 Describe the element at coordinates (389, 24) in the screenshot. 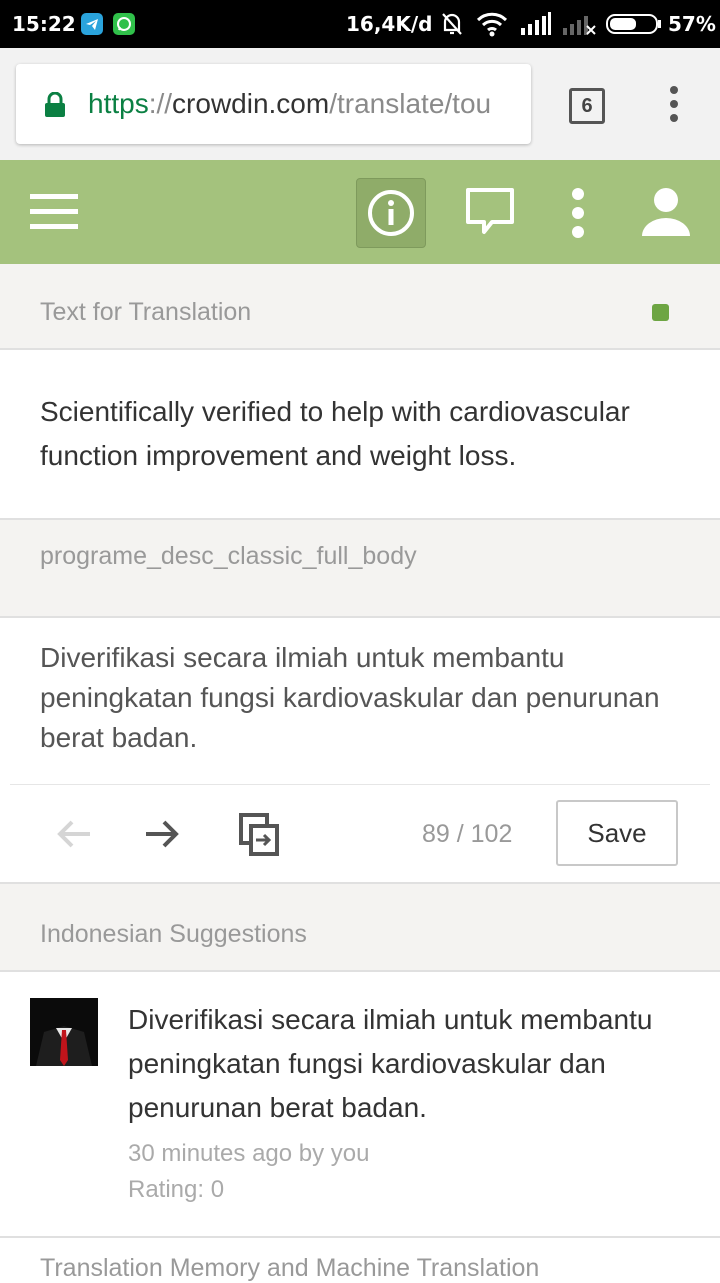

I see `network-speed: 16,4K/d` at that location.